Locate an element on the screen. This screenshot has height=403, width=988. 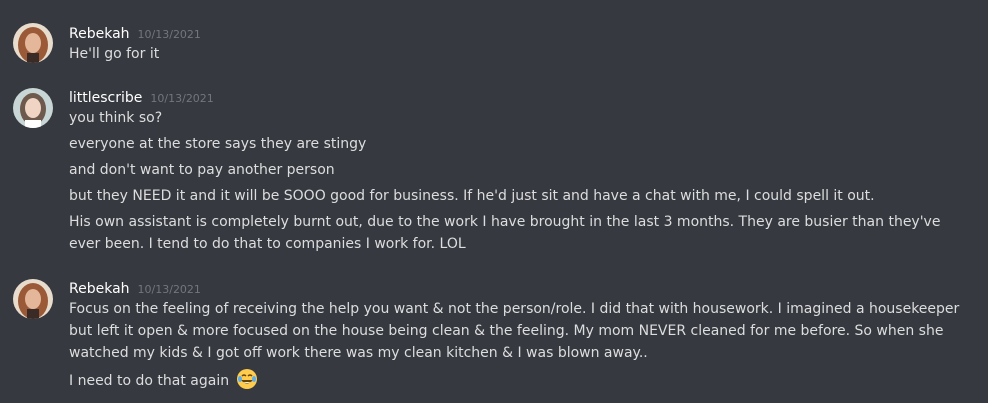
message-text: He'll go for it is located at coordinates (114, 54).